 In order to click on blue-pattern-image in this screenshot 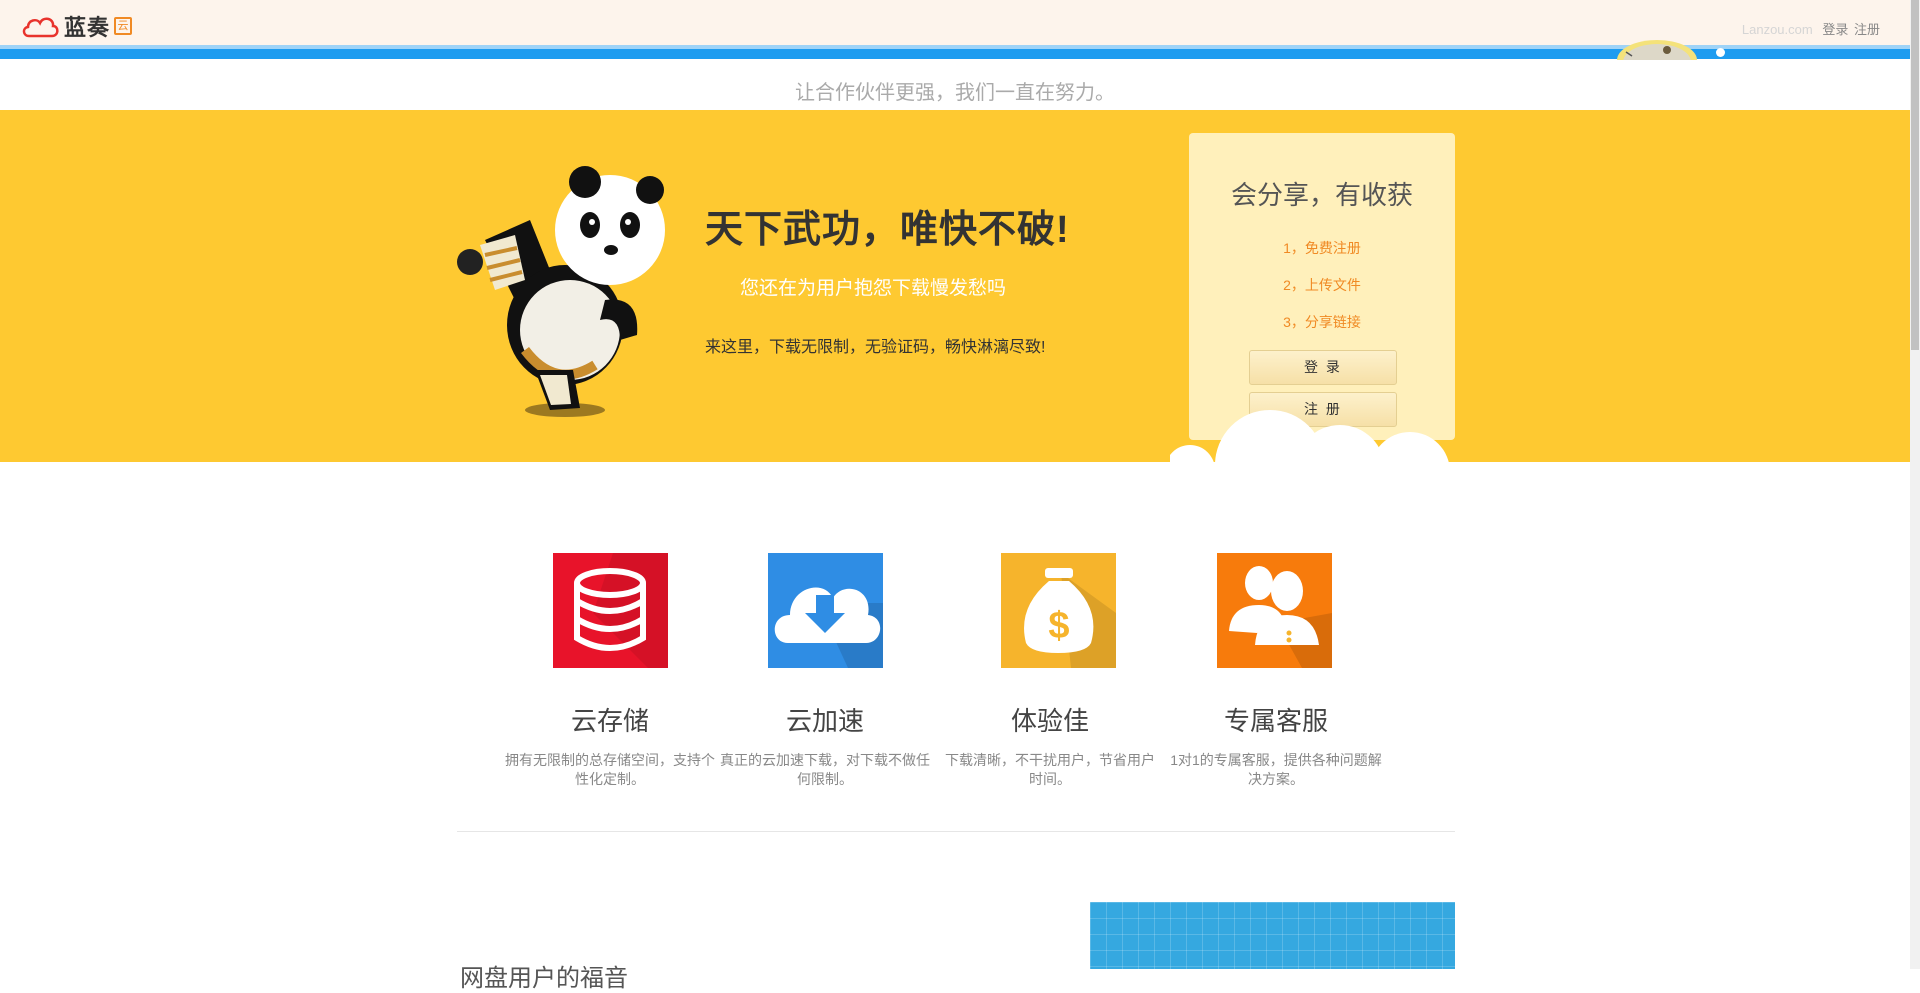, I will do `click(1272, 935)`.